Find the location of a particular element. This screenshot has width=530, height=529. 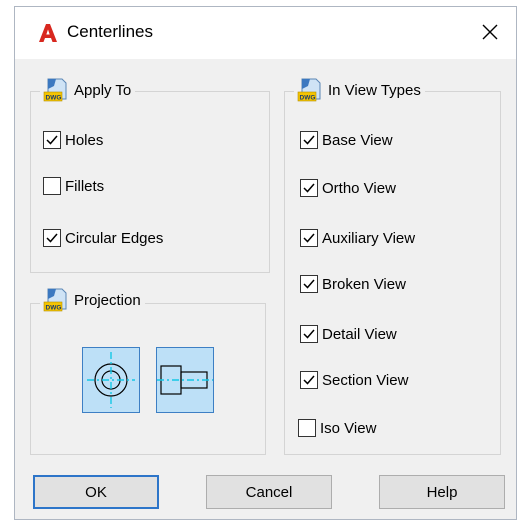

circular-projection-button is located at coordinates (111, 380).